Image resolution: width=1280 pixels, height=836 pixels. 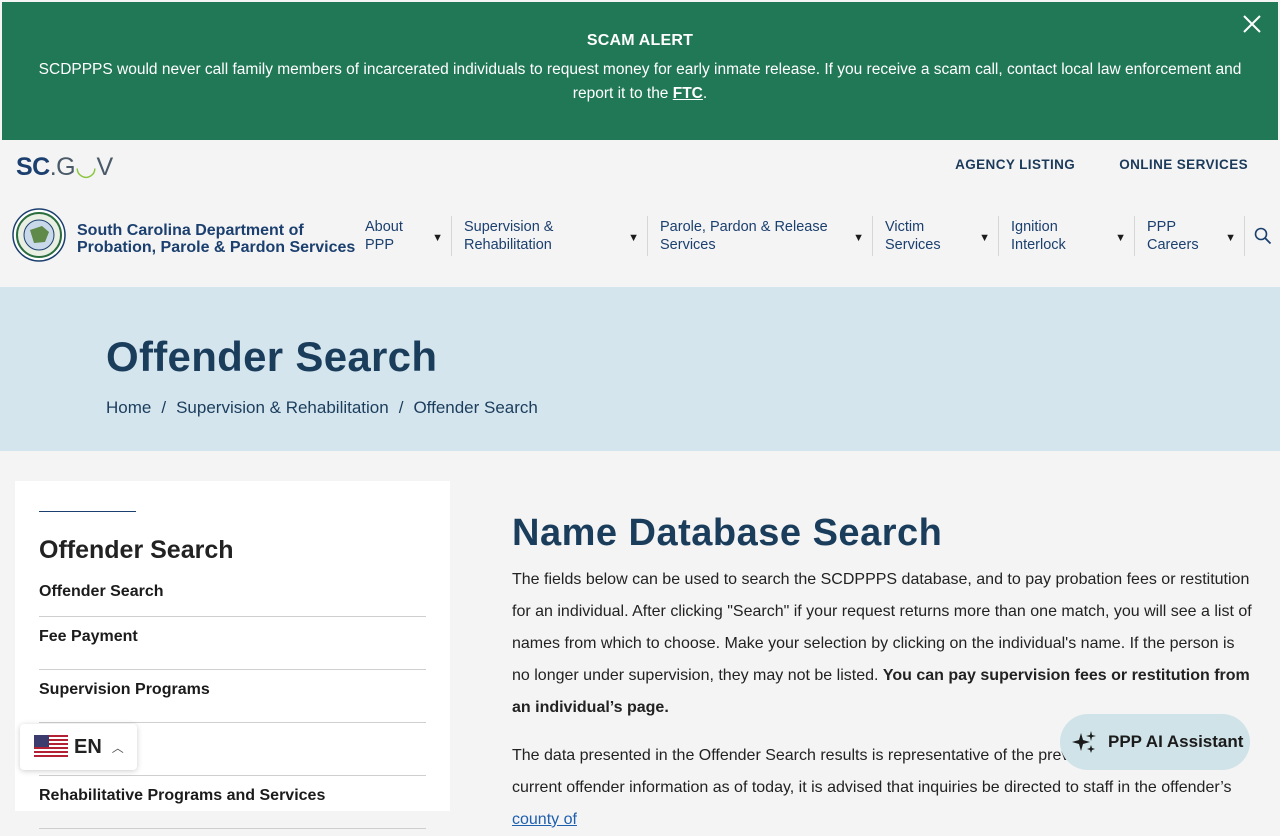 What do you see at coordinates (549, 236) in the screenshot?
I see `nav-supervision: Supervision & Rehabilitation ▼` at bounding box center [549, 236].